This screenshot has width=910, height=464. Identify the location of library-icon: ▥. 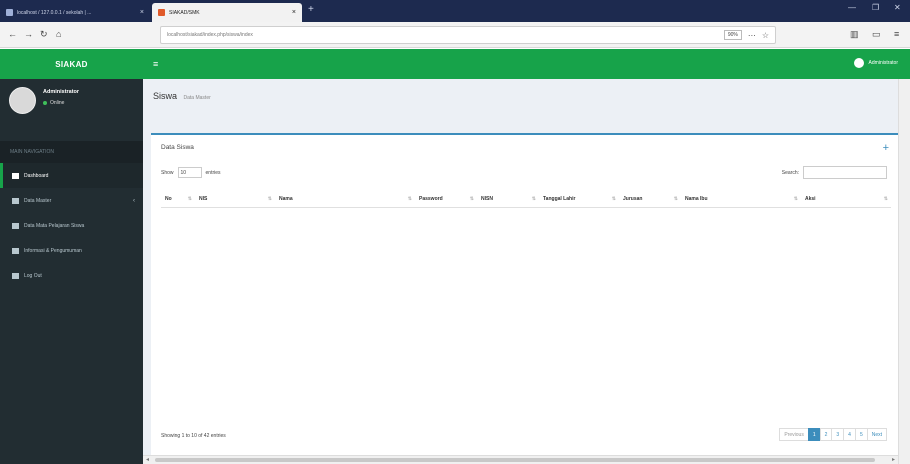
(854, 34).